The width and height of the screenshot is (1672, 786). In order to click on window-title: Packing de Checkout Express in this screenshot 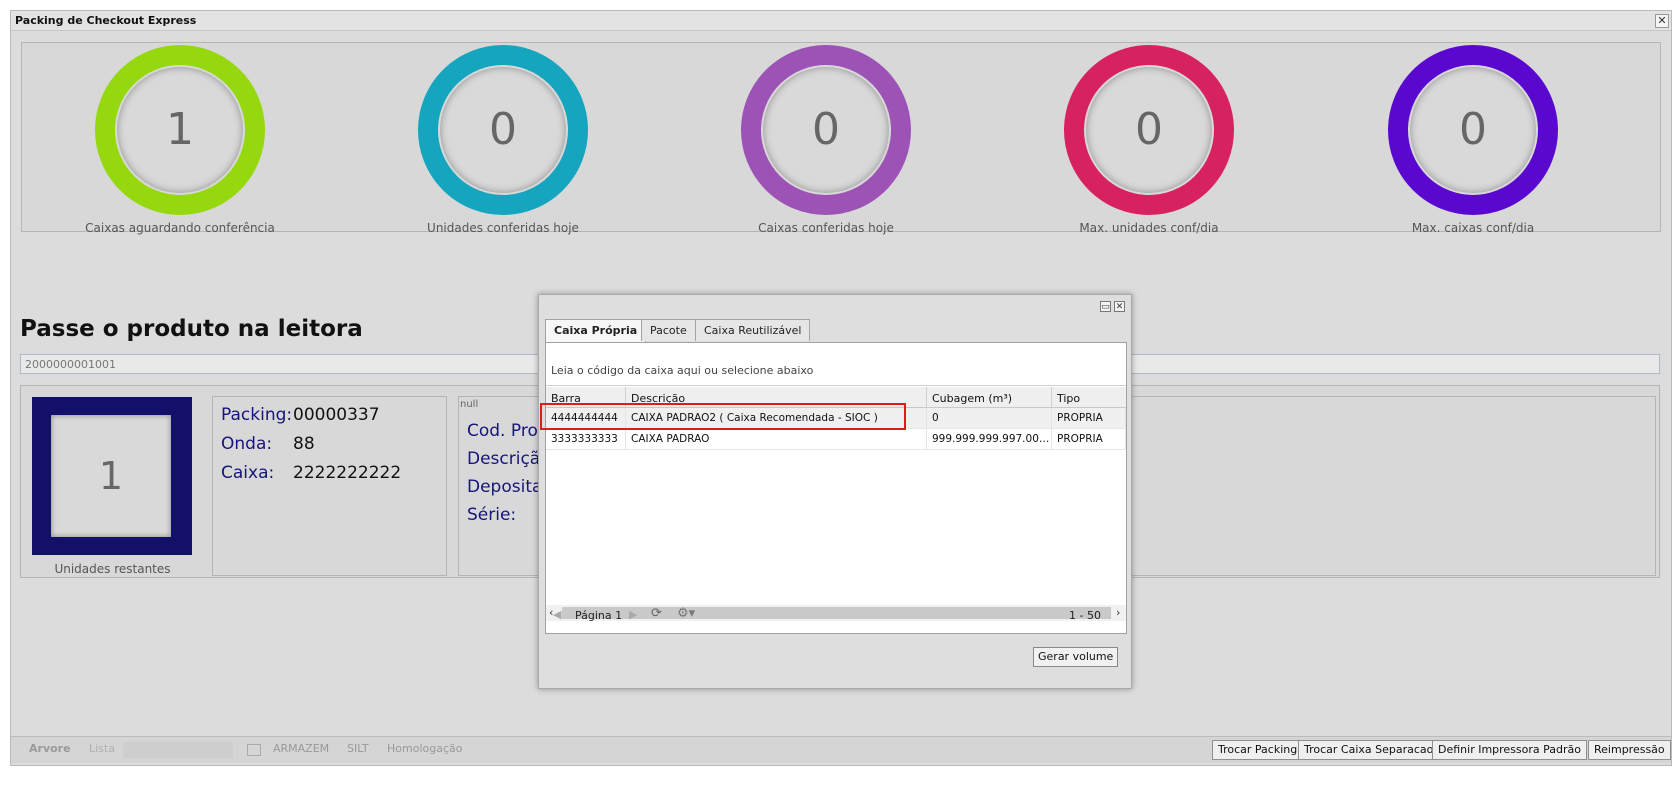, I will do `click(841, 21)`.